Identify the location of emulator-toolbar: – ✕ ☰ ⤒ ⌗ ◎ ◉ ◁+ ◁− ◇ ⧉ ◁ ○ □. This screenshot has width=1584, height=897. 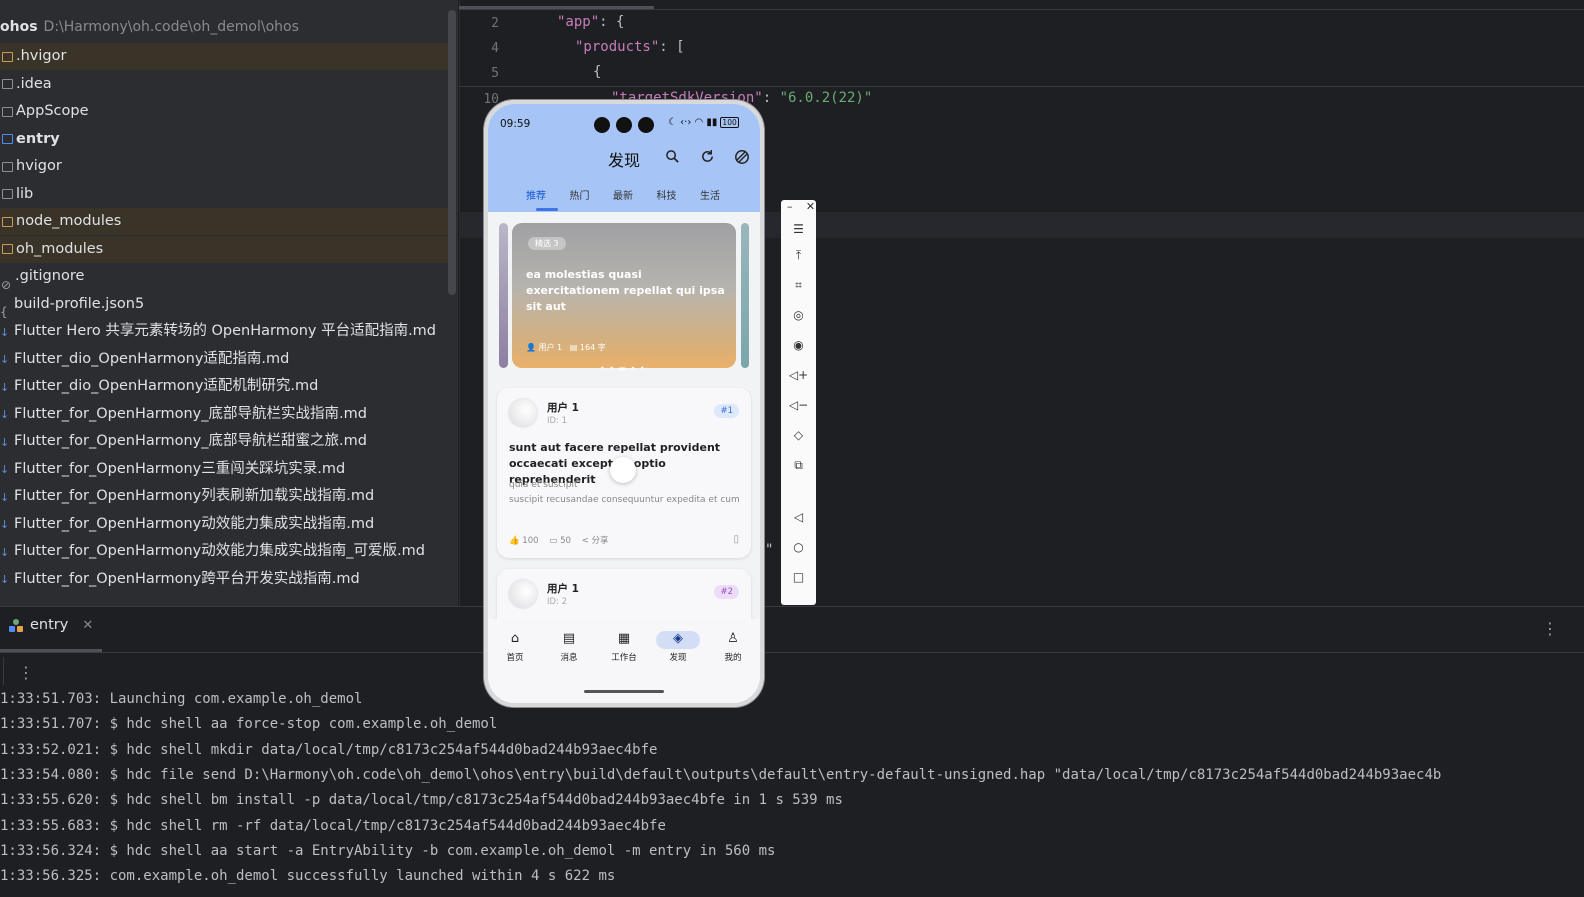
(798, 402).